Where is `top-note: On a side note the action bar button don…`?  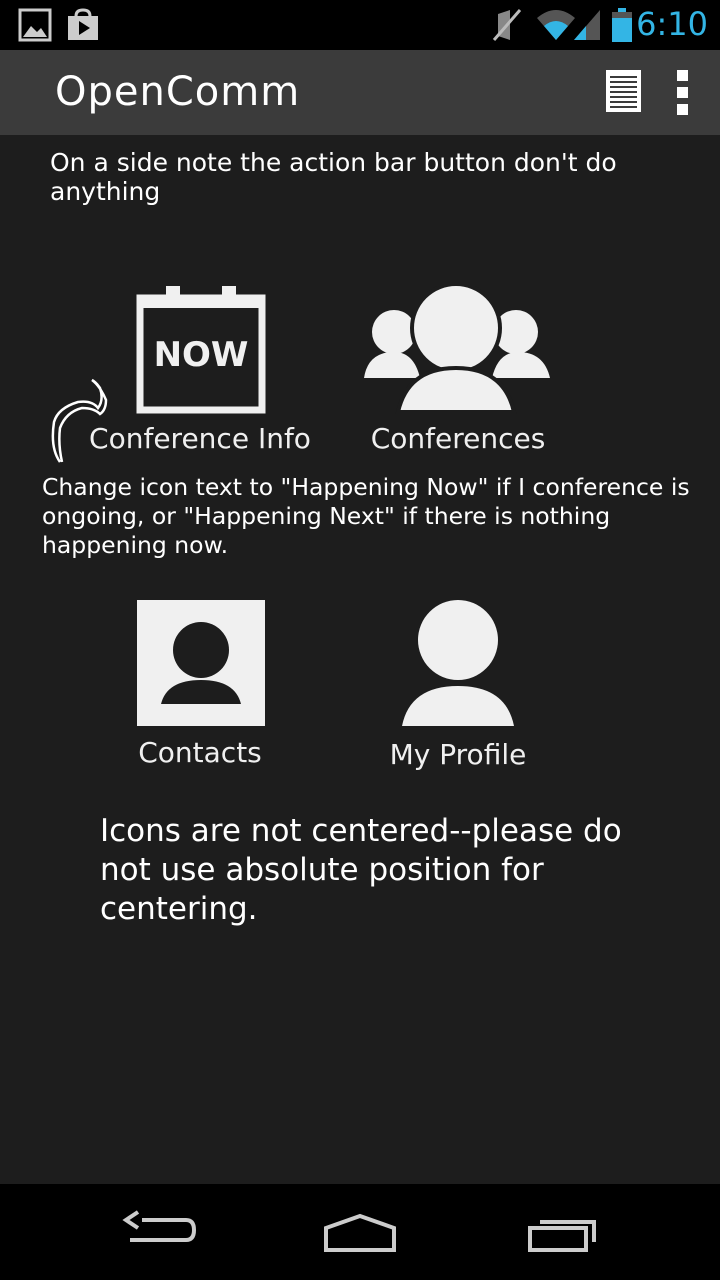 top-note: On a side note the action bar button don… is located at coordinates (333, 177).